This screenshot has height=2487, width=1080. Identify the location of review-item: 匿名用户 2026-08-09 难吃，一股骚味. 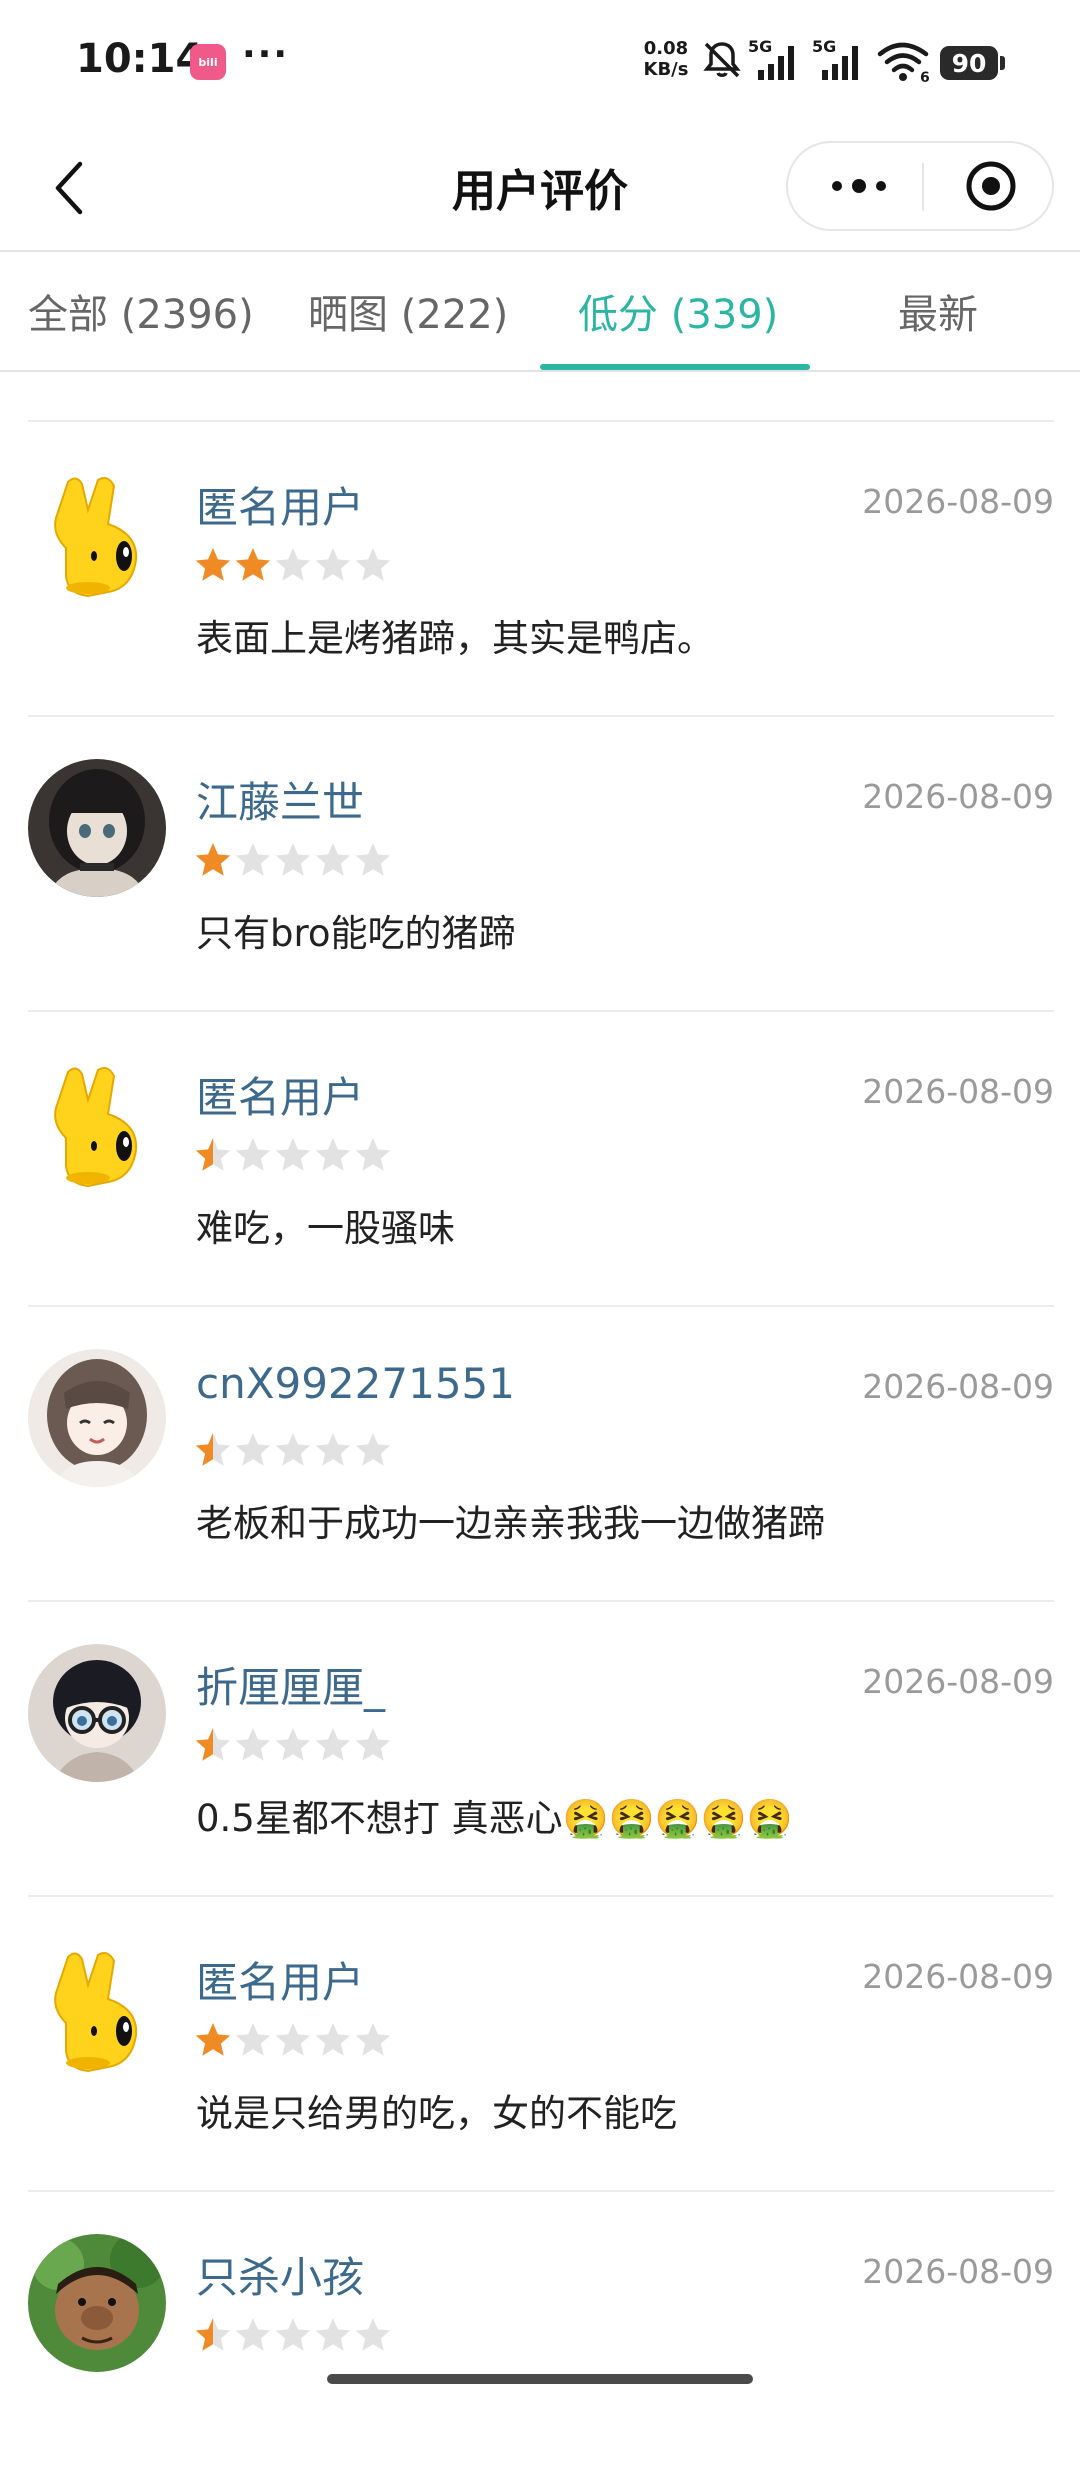
(541, 1158).